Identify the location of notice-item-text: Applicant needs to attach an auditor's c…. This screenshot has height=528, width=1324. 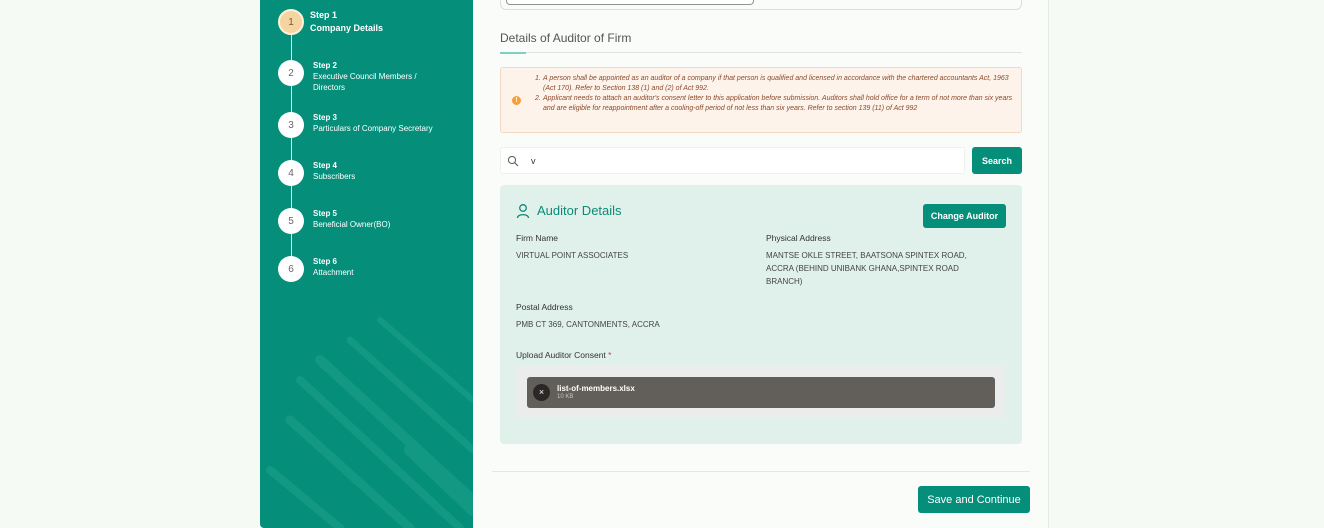
(778, 103).